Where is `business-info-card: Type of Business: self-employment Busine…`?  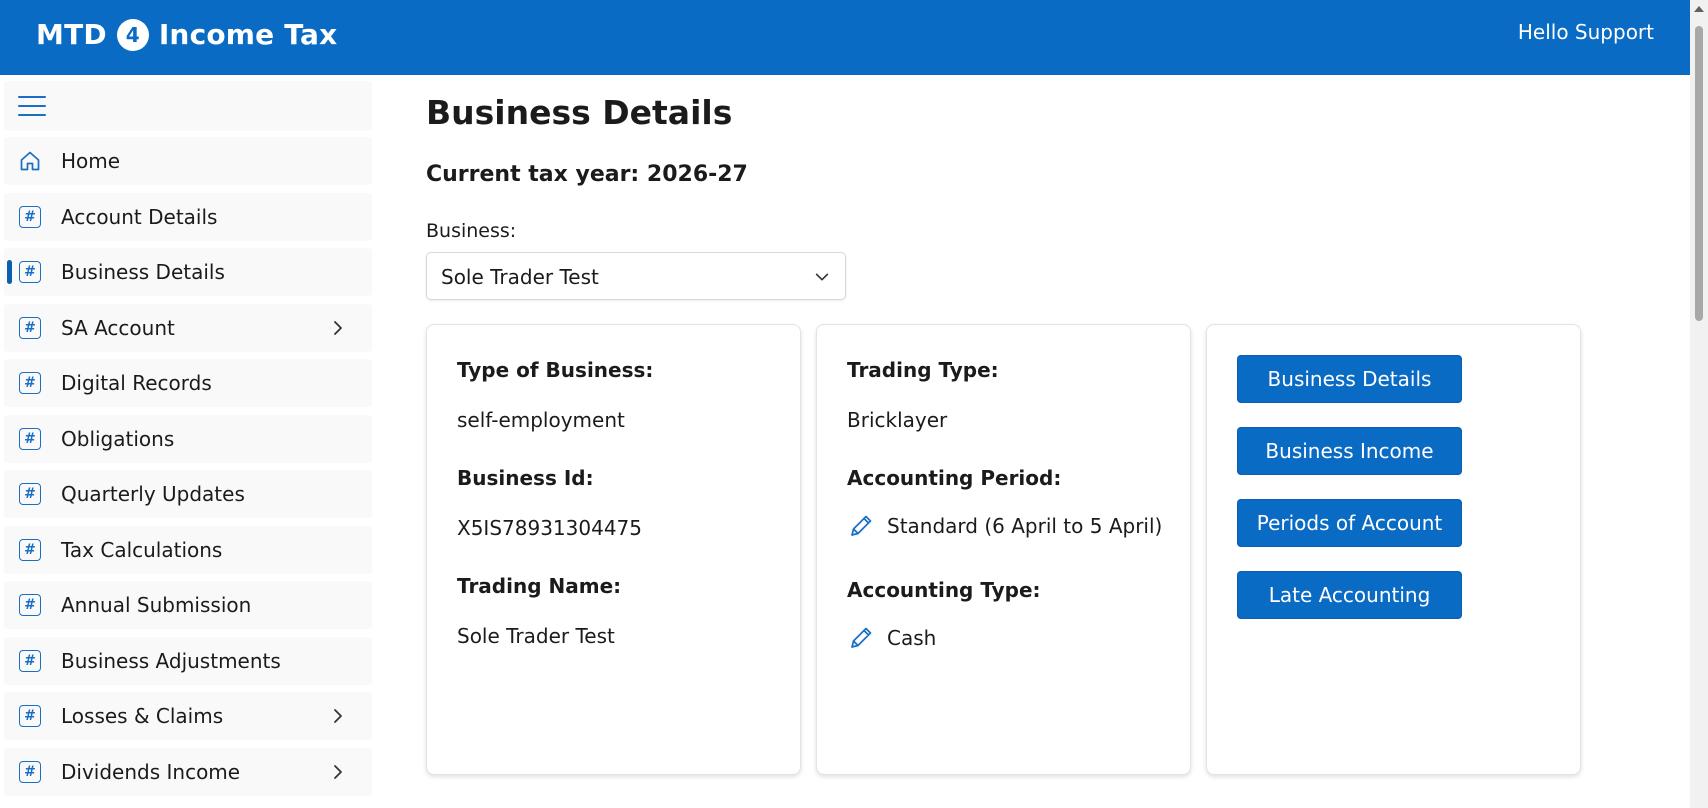 business-info-card: Type of Business: self-employment Busine… is located at coordinates (613, 549).